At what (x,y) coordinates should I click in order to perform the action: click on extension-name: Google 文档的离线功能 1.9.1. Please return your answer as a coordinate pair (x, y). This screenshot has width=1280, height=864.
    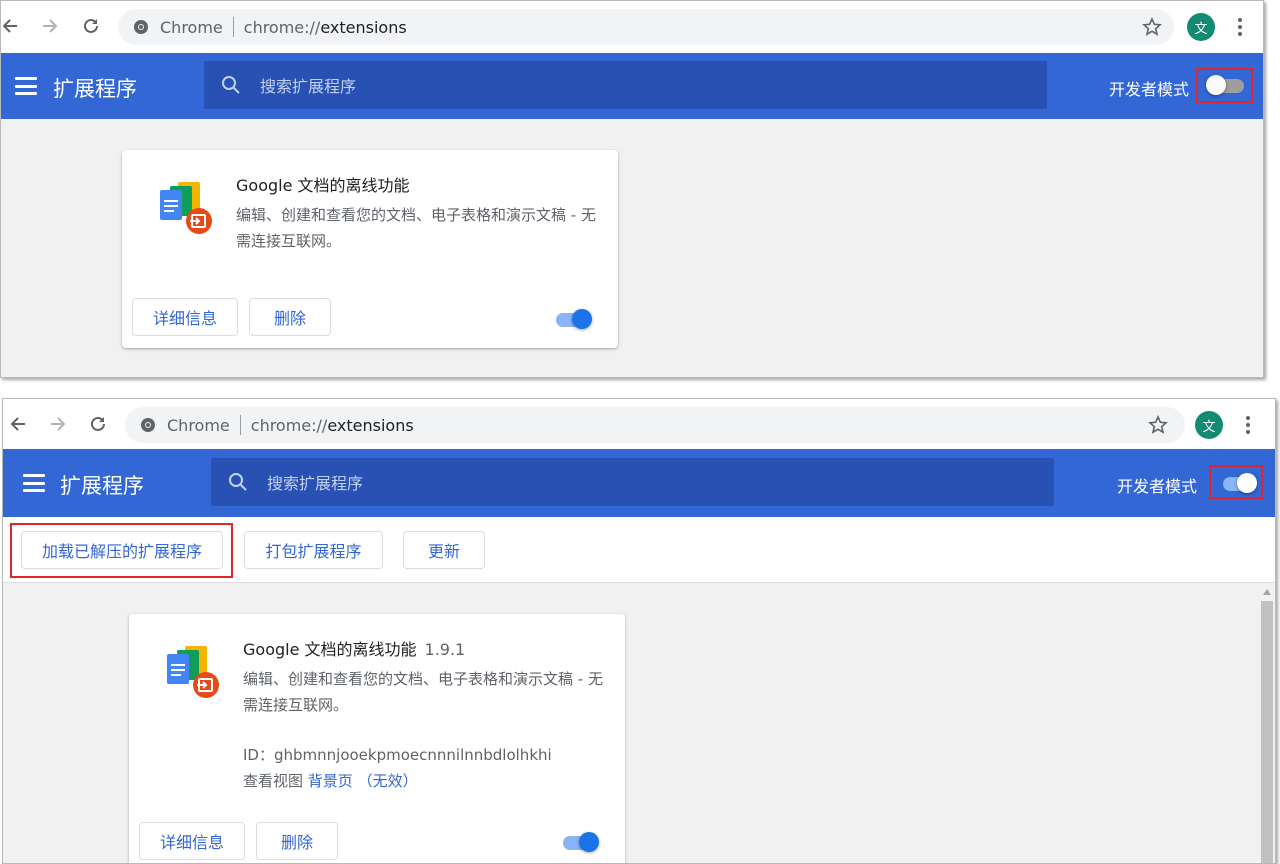
    Looking at the image, I should click on (354, 648).